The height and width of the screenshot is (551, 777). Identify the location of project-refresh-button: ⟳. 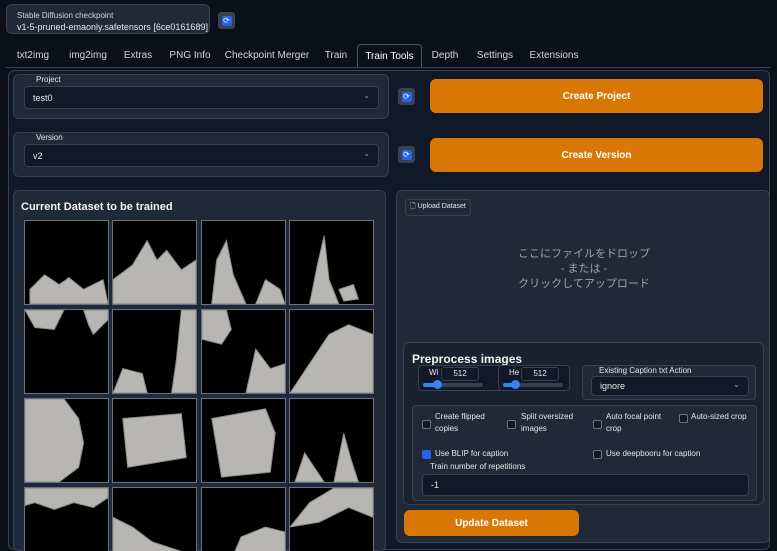
(406, 96).